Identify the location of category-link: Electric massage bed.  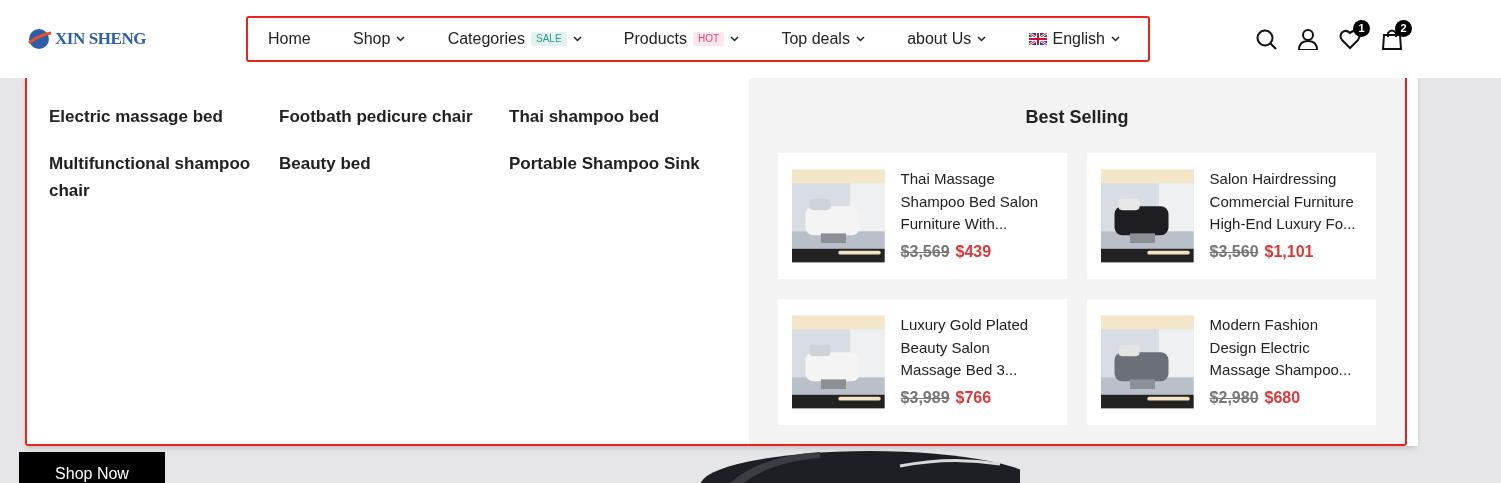
(164, 116).